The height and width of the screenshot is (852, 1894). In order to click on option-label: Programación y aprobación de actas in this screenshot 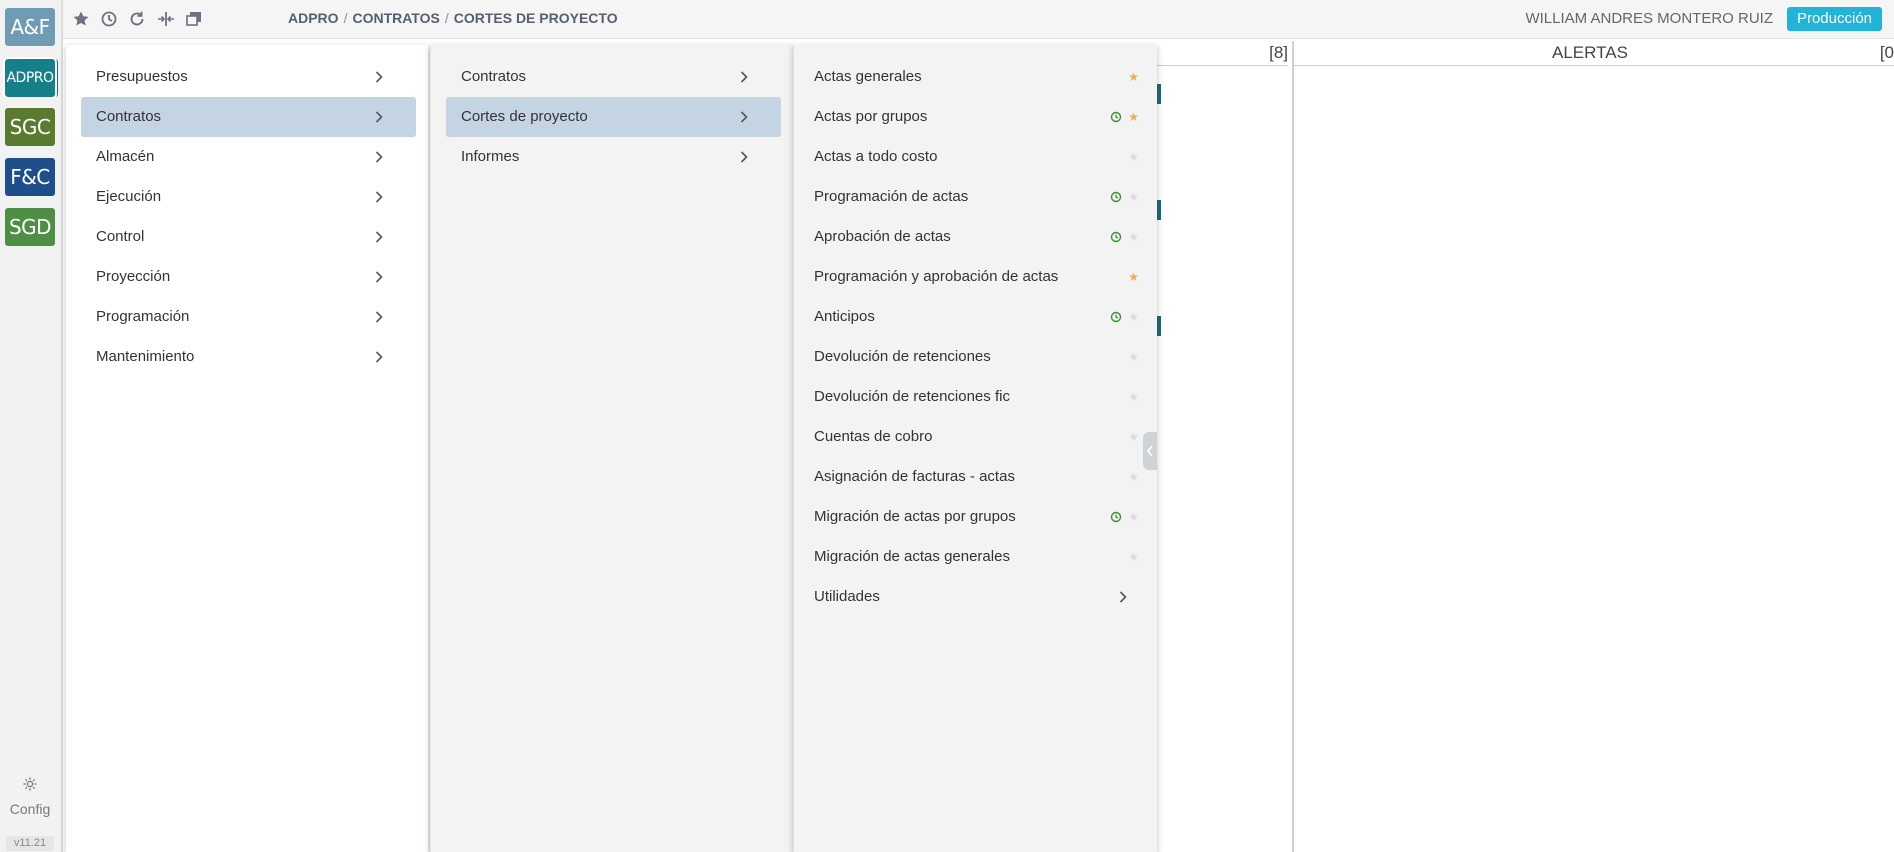, I will do `click(936, 276)`.